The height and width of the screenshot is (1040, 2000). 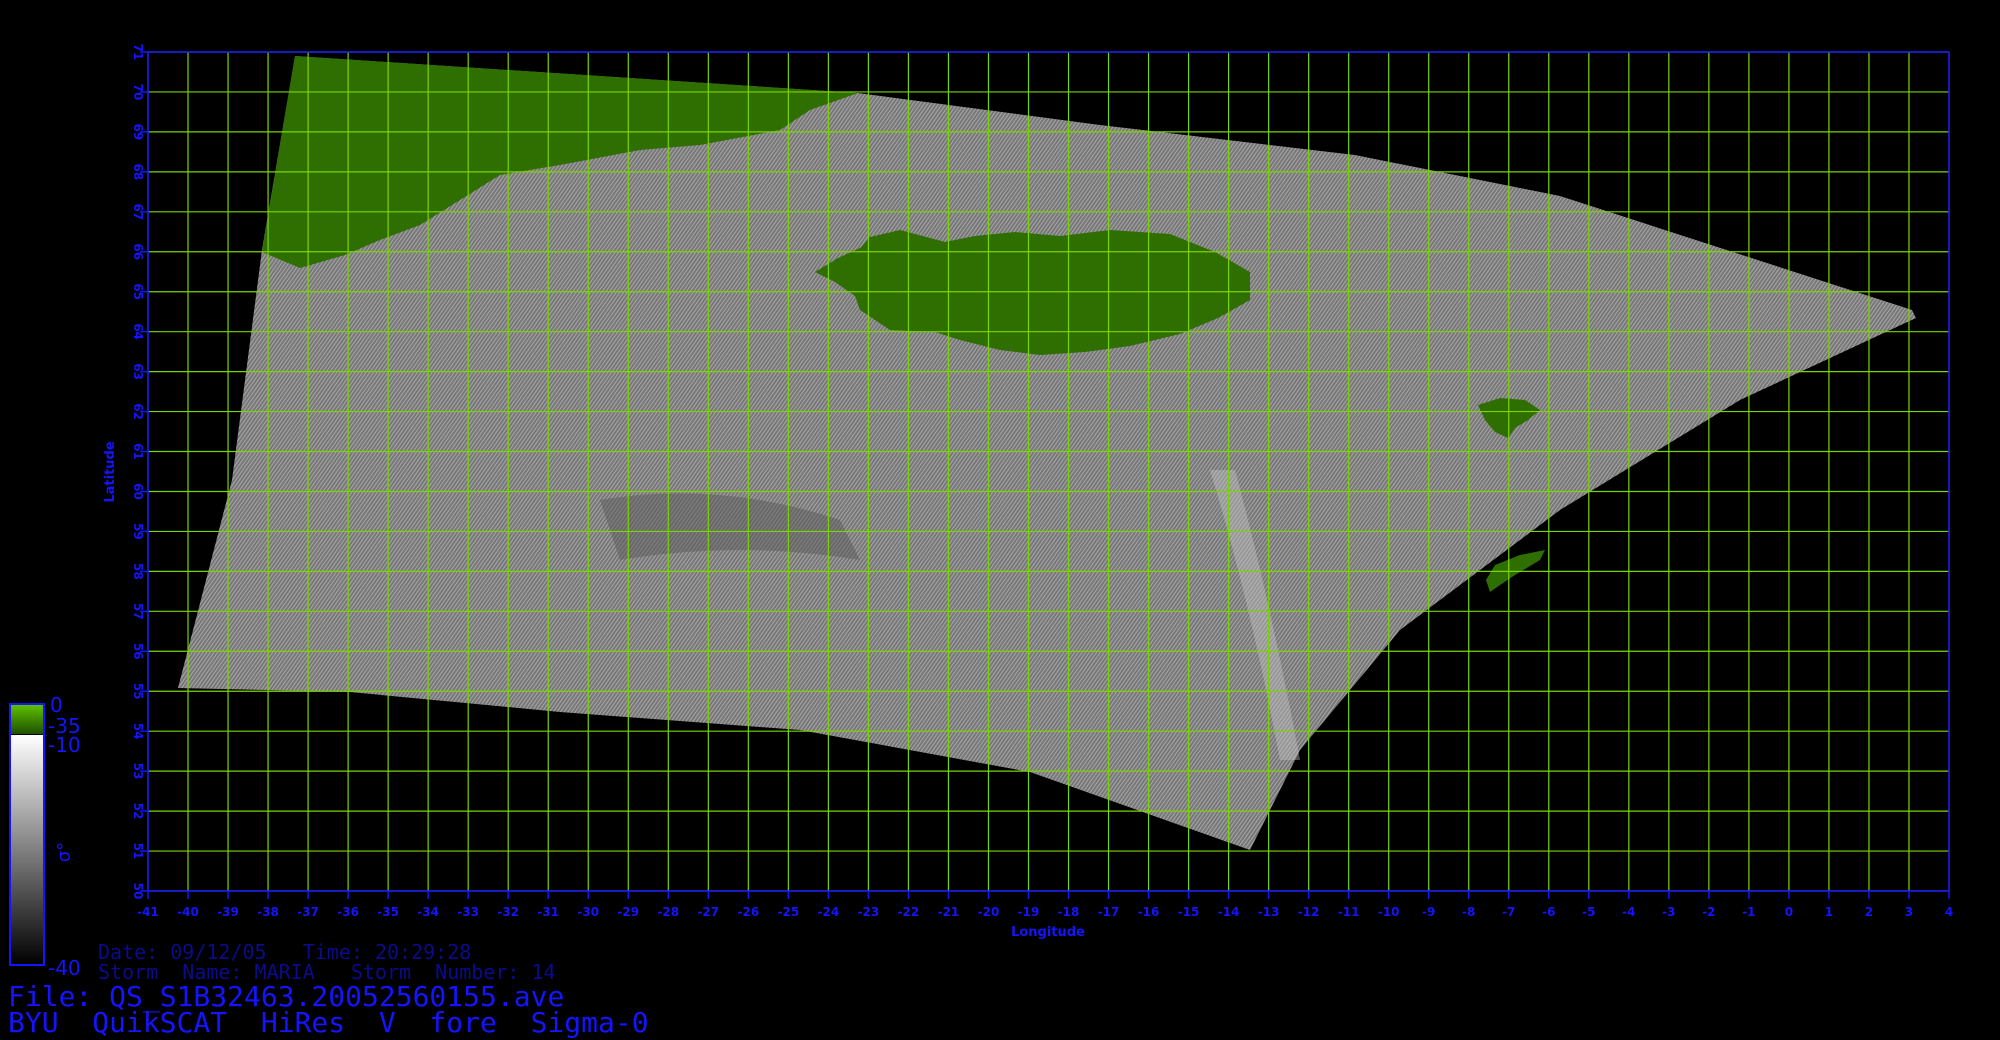 I want to click on lon-tick-label: -23, so click(x=869, y=912).